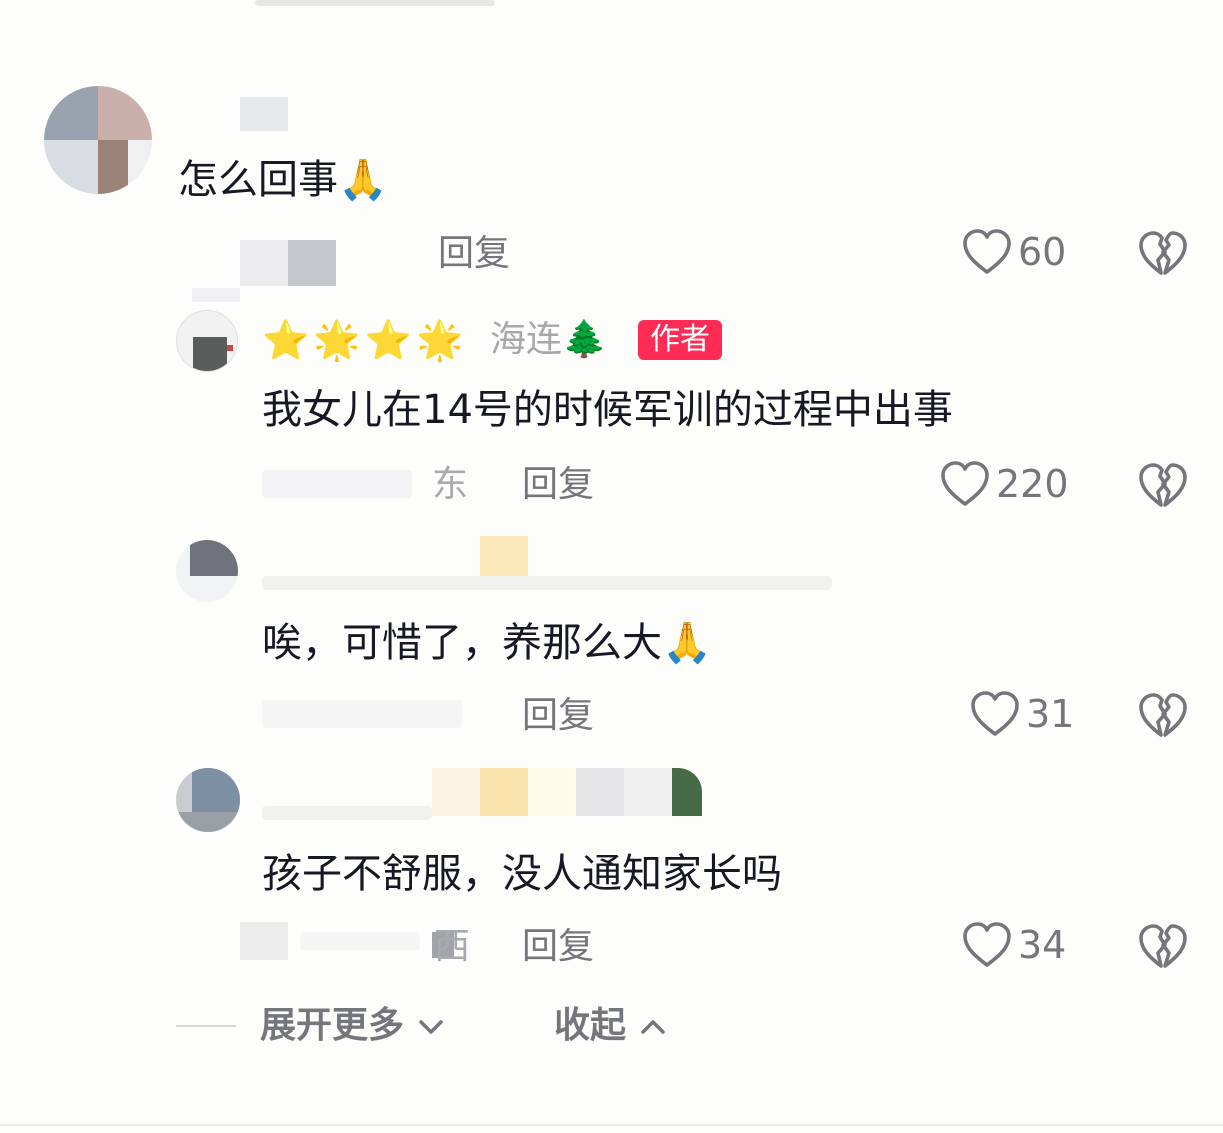 Image resolution: width=1223 pixels, height=1133 pixels. I want to click on like-count: 31, so click(1050, 714).